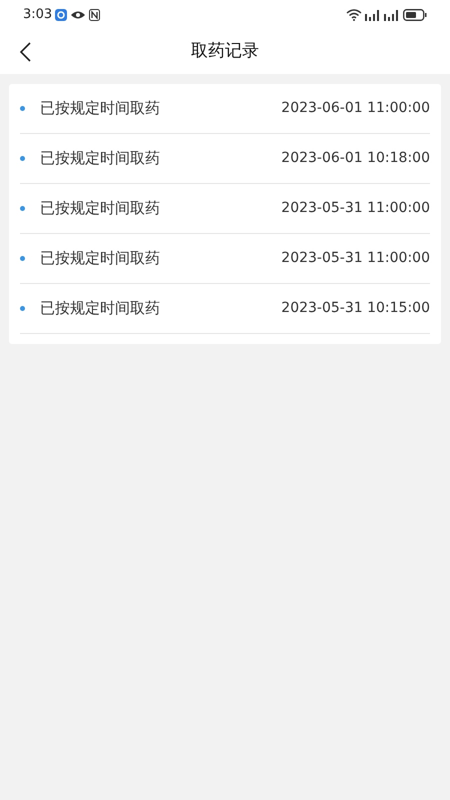 The height and width of the screenshot is (800, 450). Describe the element at coordinates (37, 15) in the screenshot. I see `status-time: 3:03` at that location.